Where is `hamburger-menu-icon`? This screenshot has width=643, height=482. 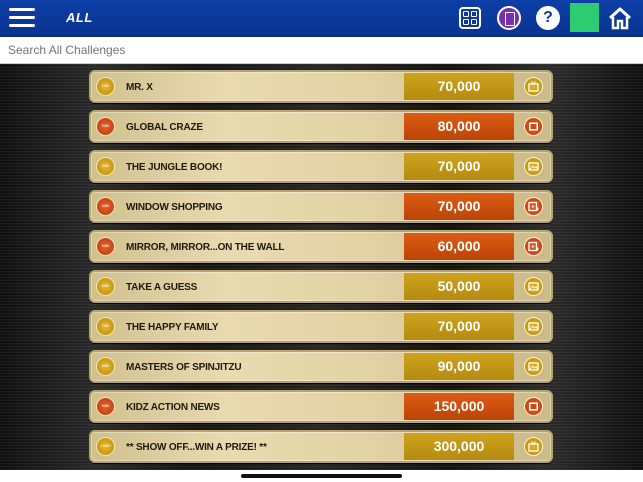
hamburger-menu-icon is located at coordinates (22, 18).